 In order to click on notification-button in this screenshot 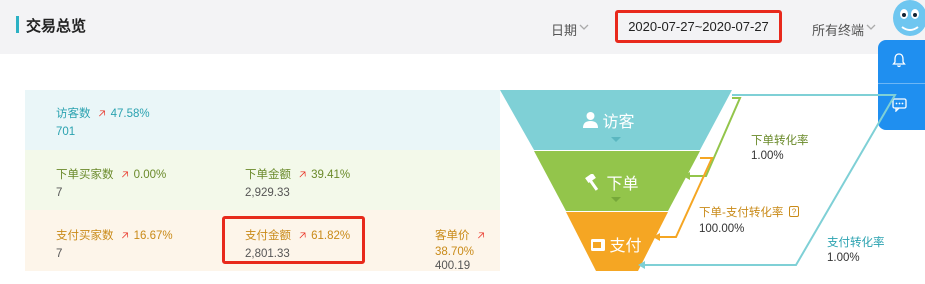, I will do `click(901, 63)`.